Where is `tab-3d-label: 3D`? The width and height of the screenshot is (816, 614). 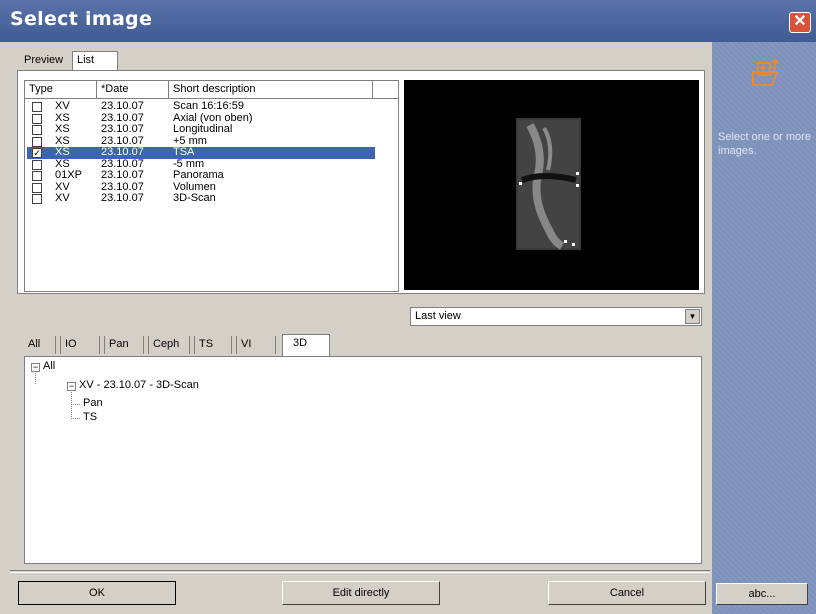 tab-3d-label: 3D is located at coordinates (300, 343).